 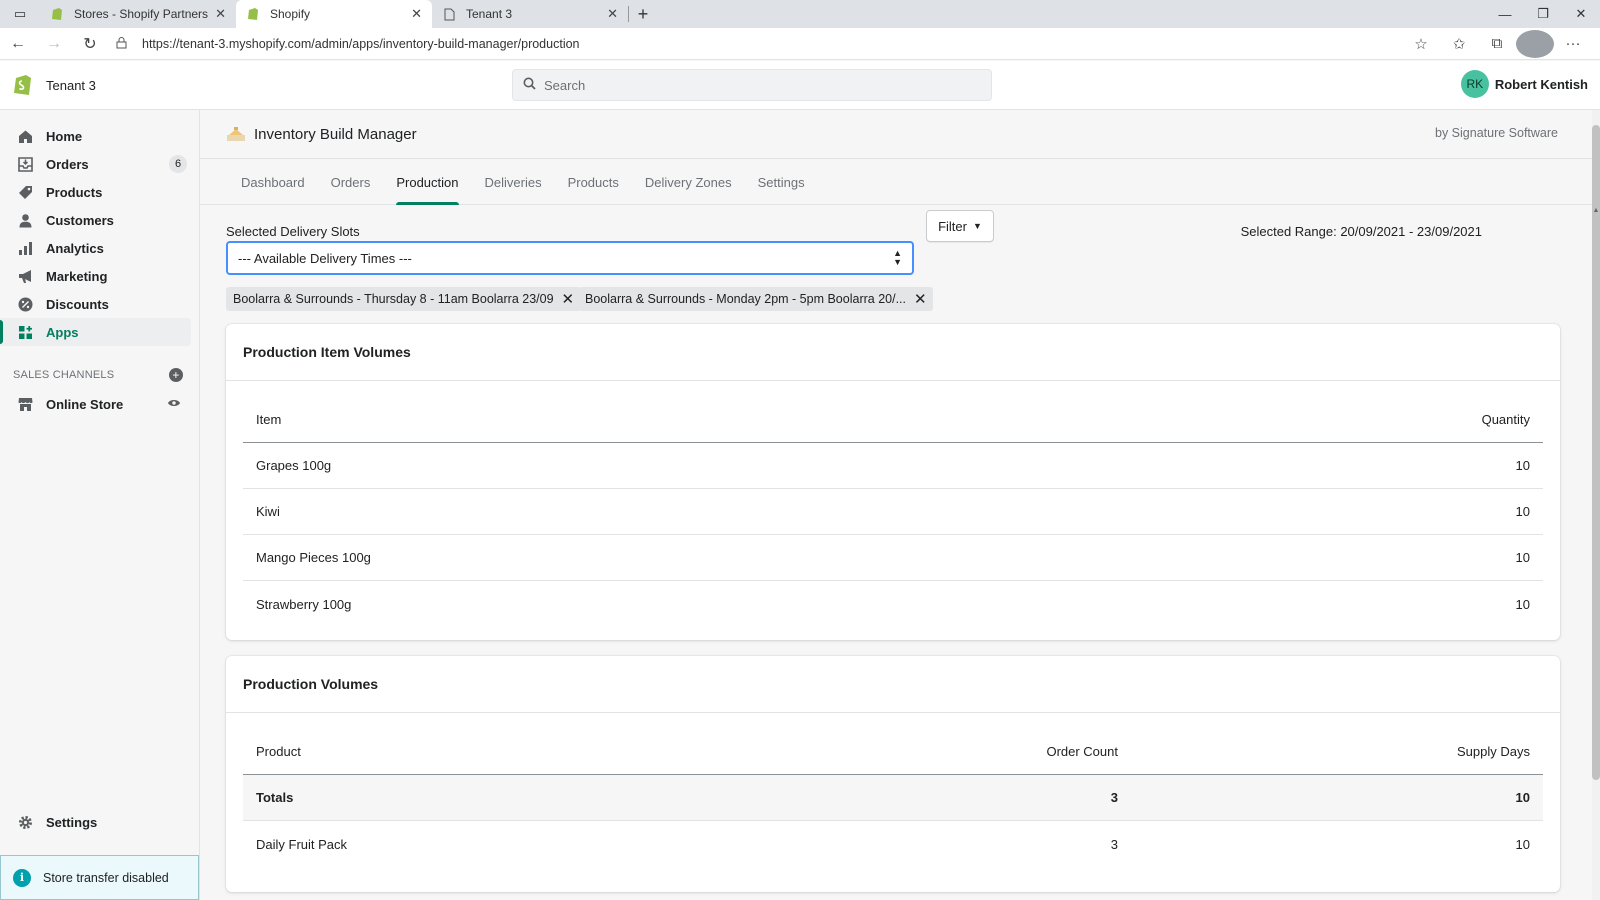 I want to click on collections-icon: ⧉, so click(x=1497, y=44).